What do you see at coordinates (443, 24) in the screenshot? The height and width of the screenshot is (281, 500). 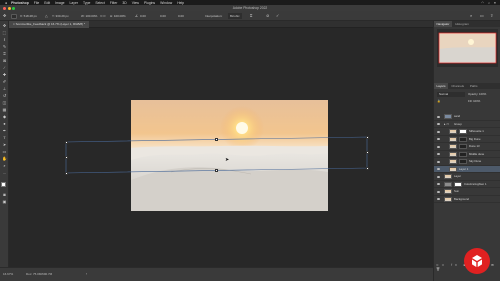 I see `tab-navigator: Navigator` at bounding box center [443, 24].